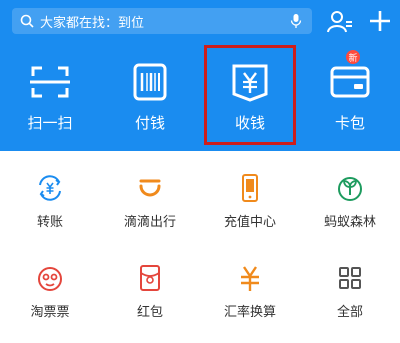 This screenshot has width=400, height=343. What do you see at coordinates (50, 213) in the screenshot?
I see `transfer-button: 转账` at bounding box center [50, 213].